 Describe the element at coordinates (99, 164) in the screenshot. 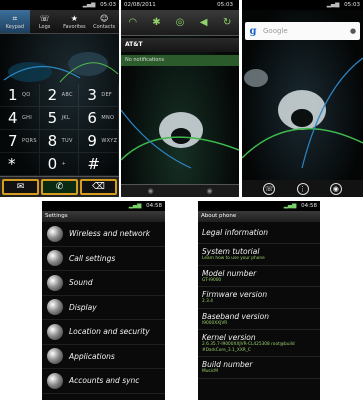

I see `key-hash: #` at that location.